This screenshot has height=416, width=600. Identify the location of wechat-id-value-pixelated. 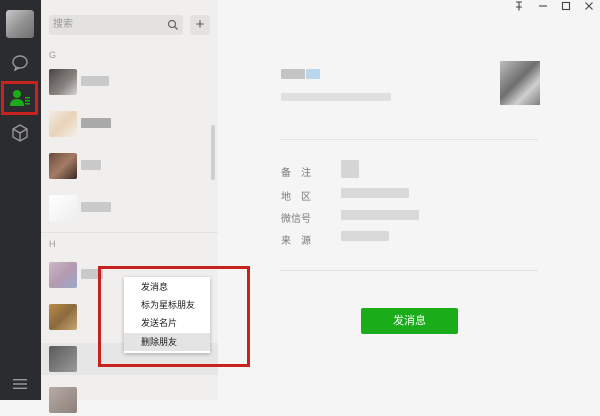
(380, 215).